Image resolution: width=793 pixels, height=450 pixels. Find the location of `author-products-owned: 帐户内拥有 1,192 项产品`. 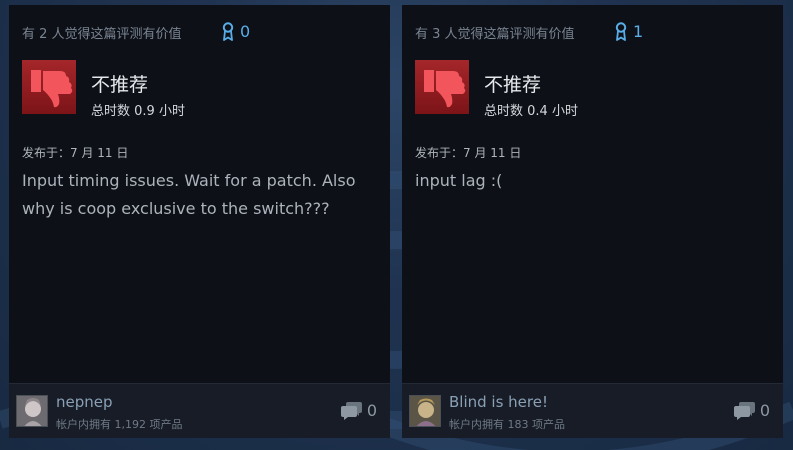

author-products-owned: 帐户内拥有 1,192 项产品 is located at coordinates (119, 424).